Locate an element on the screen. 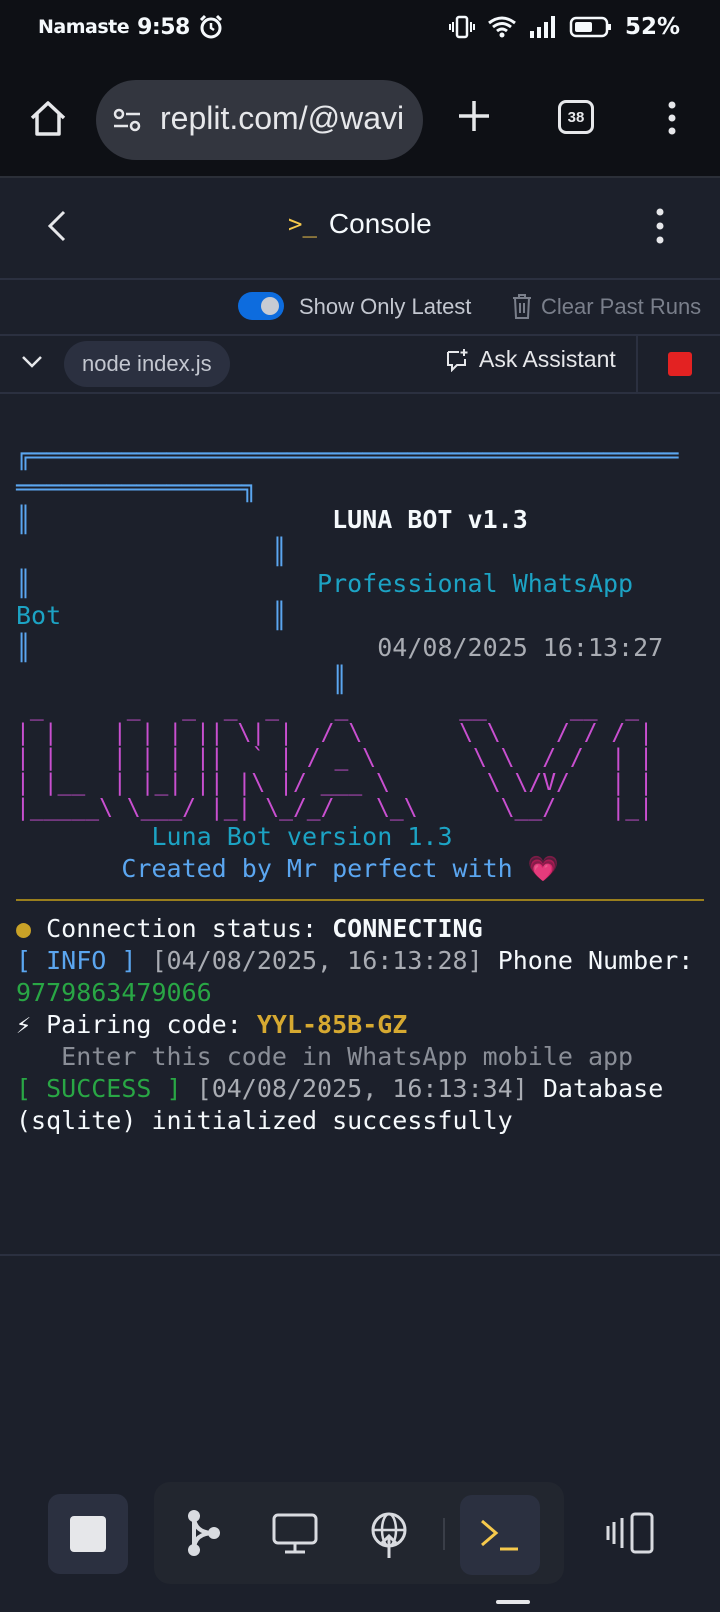  clear-past-runs-button: Clear Past Runs is located at coordinates (621, 307).